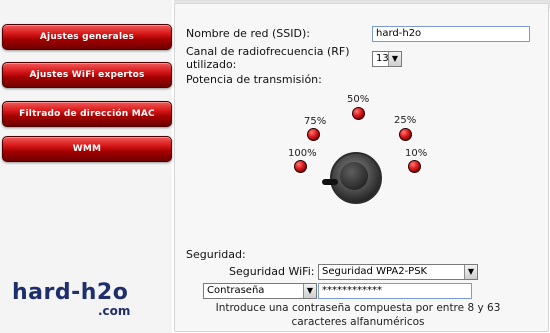  Describe the element at coordinates (87, 114) in the screenshot. I see `nav-button-filtrado-mac: Filtrado de dirección MAC` at that location.